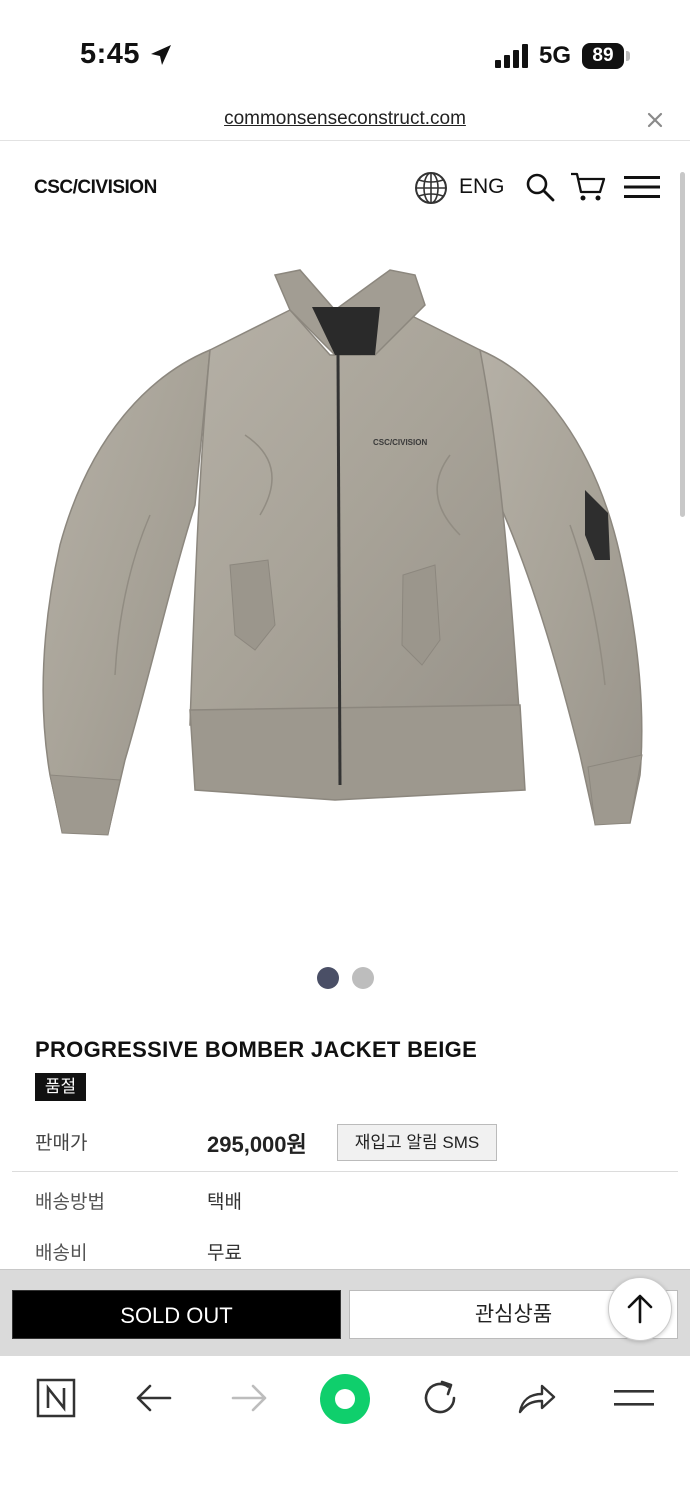  What do you see at coordinates (431, 188) in the screenshot?
I see `globe-icon` at bounding box center [431, 188].